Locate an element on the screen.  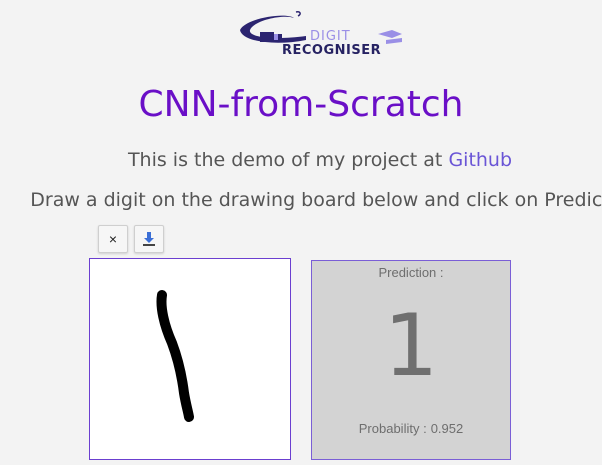
page-title: CNN-from-Scratch is located at coordinates (301, 104).